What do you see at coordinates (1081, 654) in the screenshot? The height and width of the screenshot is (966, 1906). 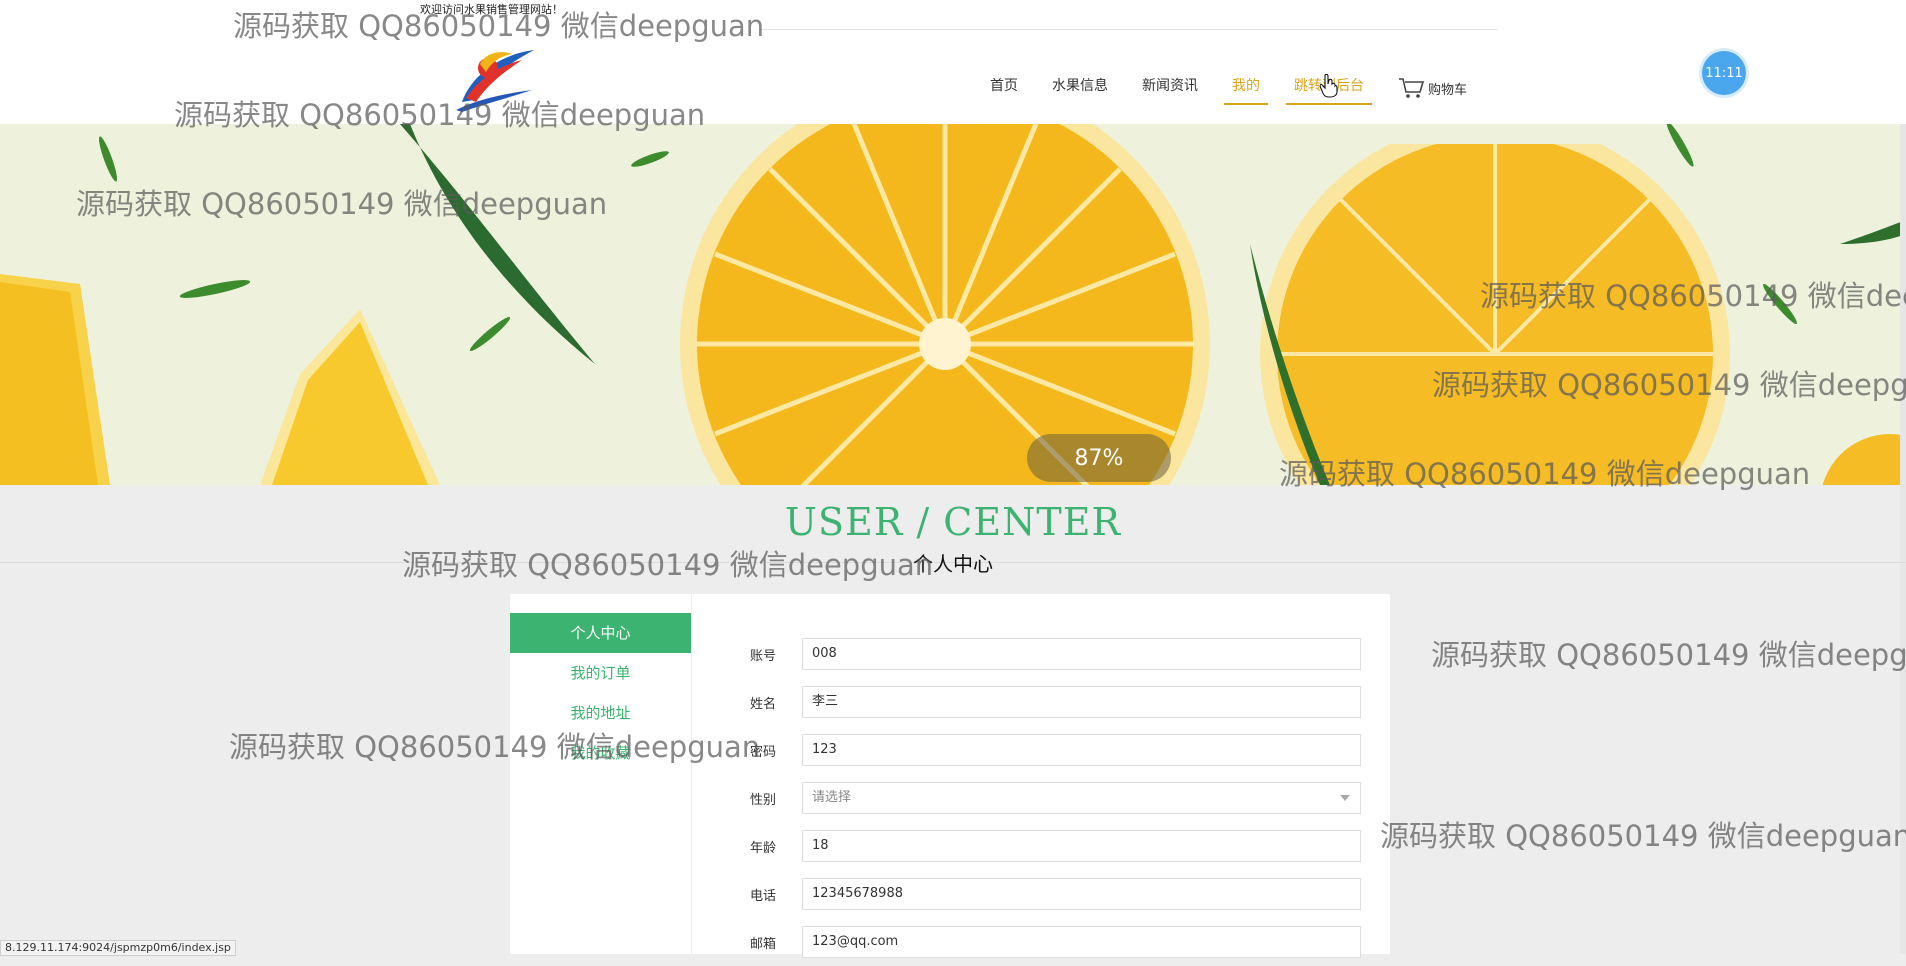 I see `account-field: 008` at bounding box center [1081, 654].